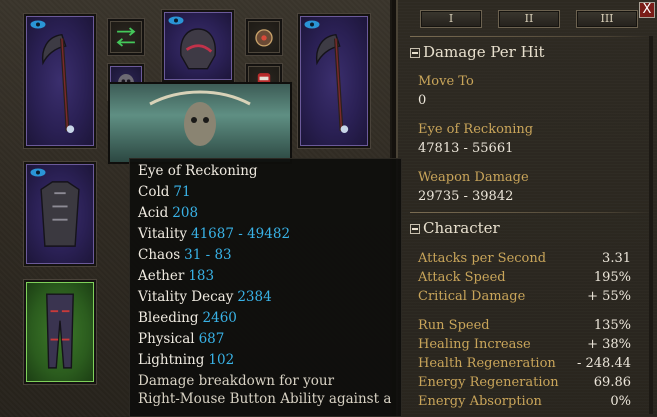 This screenshot has width=657, height=417. What do you see at coordinates (612, 325) in the screenshot?
I see `stat-value: 135%` at bounding box center [612, 325].